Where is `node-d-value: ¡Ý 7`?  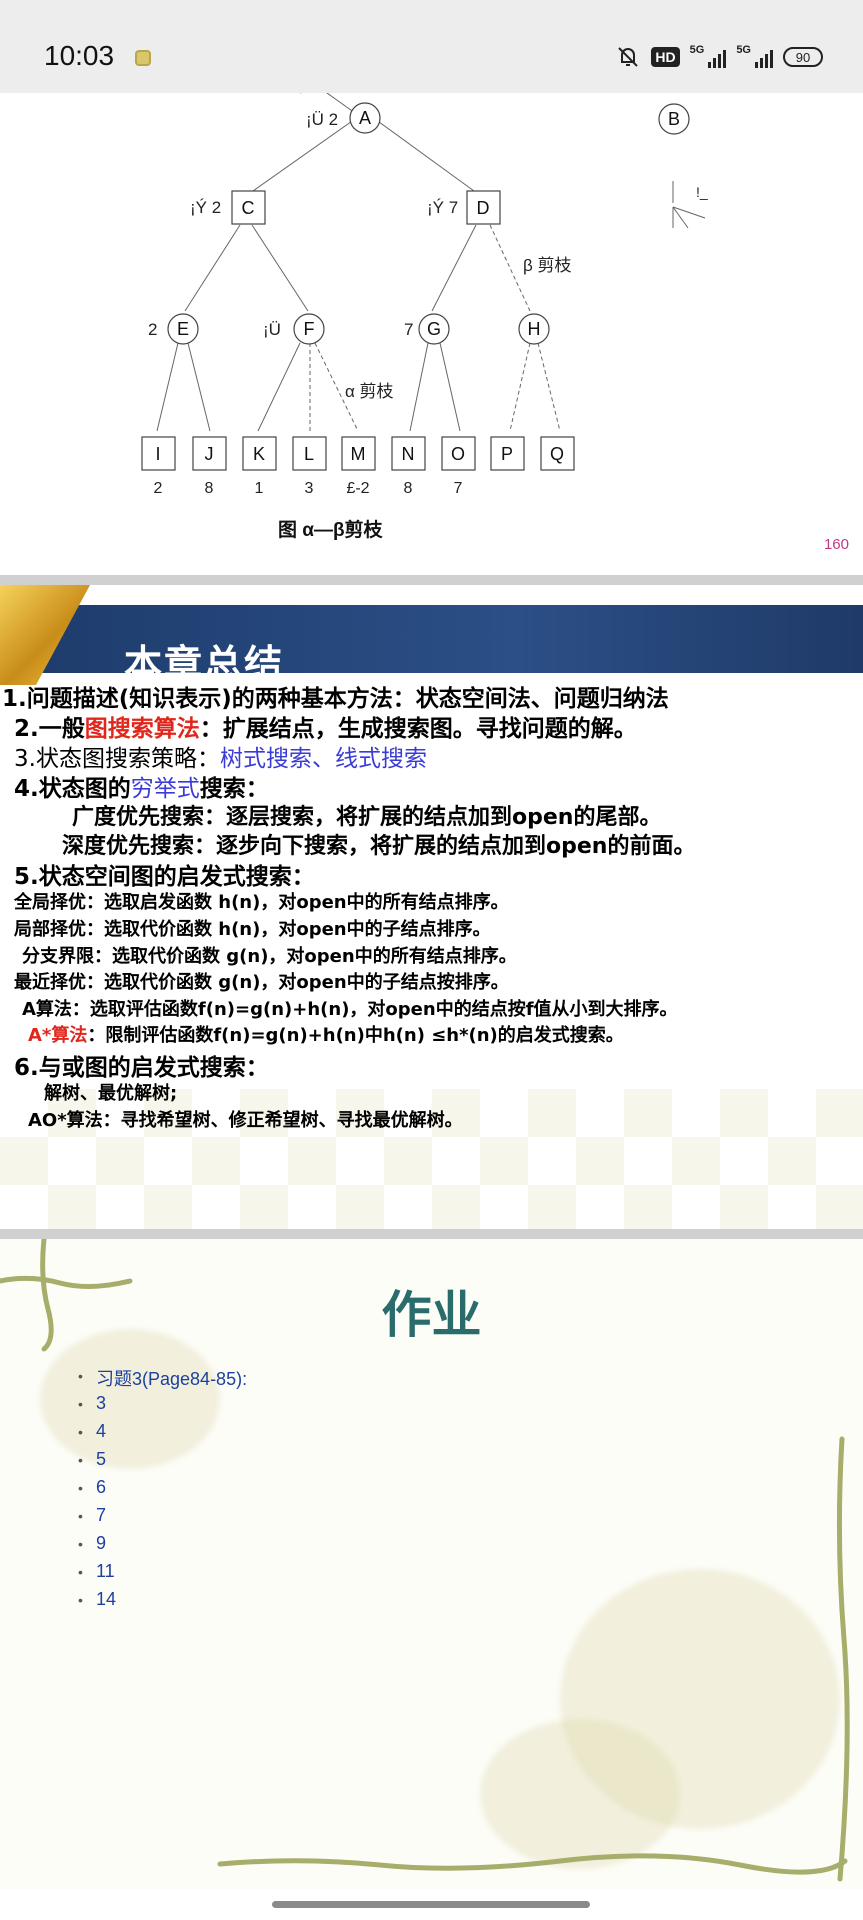
node-d-value: ¡Ý 7 is located at coordinates (442, 207).